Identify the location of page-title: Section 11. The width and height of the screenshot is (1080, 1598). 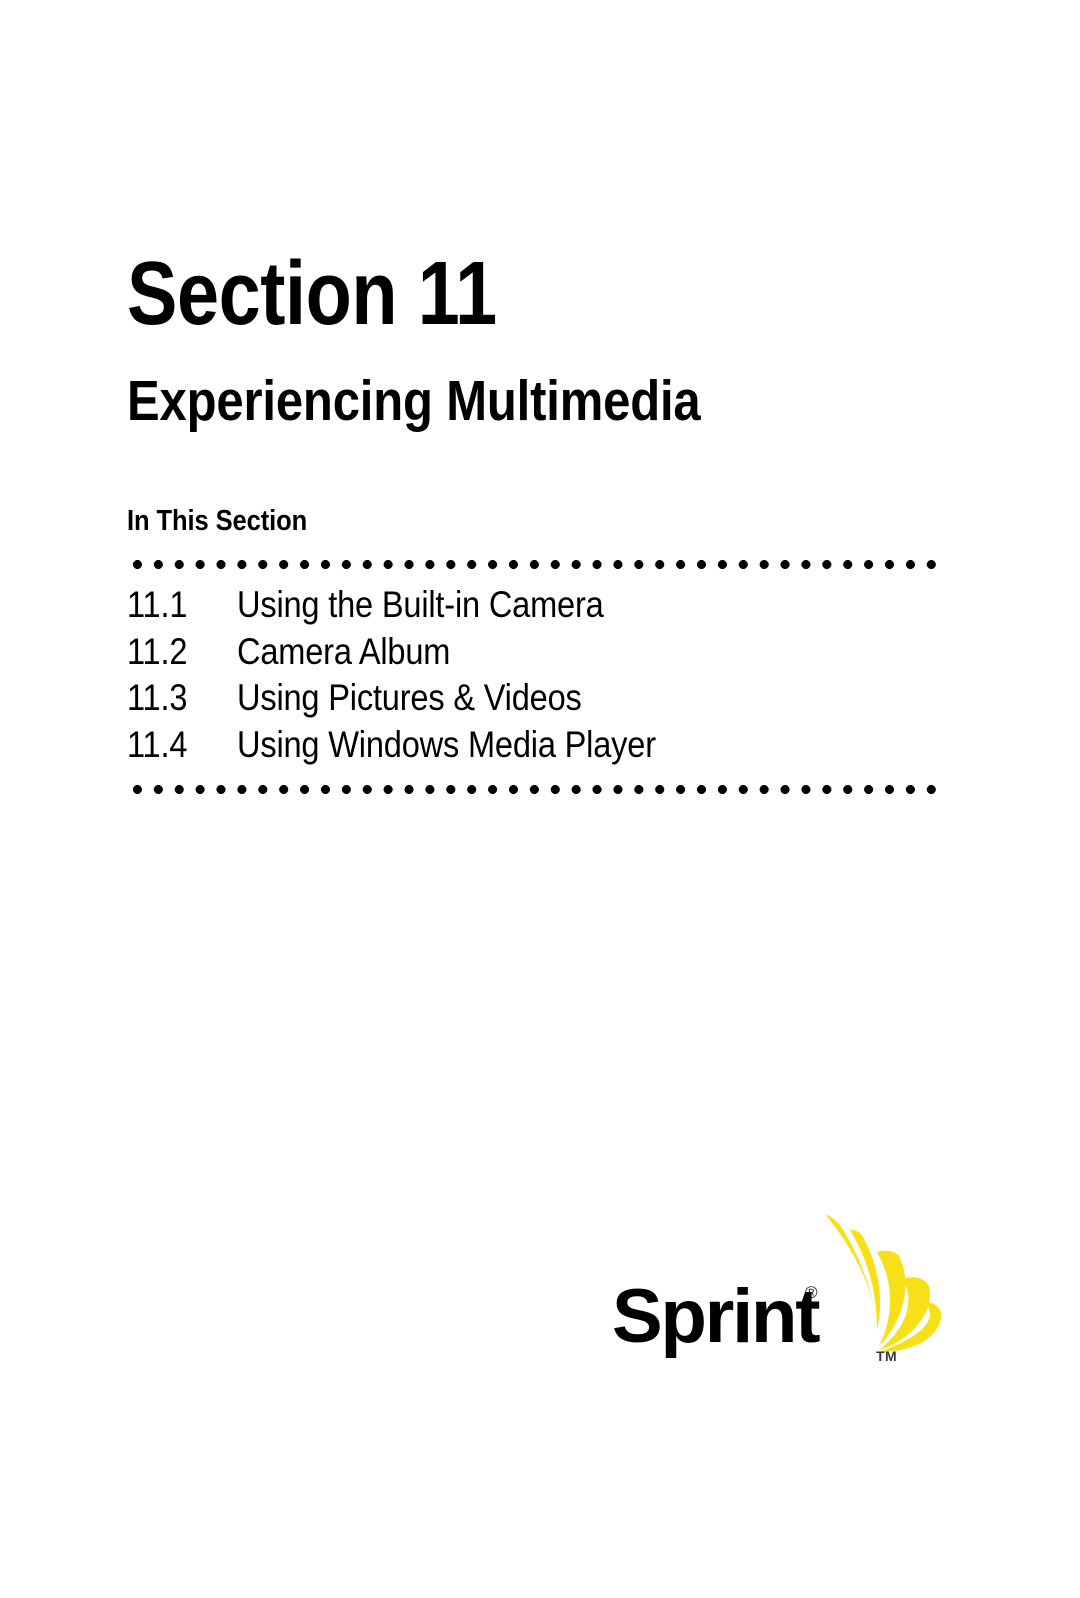
(312, 294).